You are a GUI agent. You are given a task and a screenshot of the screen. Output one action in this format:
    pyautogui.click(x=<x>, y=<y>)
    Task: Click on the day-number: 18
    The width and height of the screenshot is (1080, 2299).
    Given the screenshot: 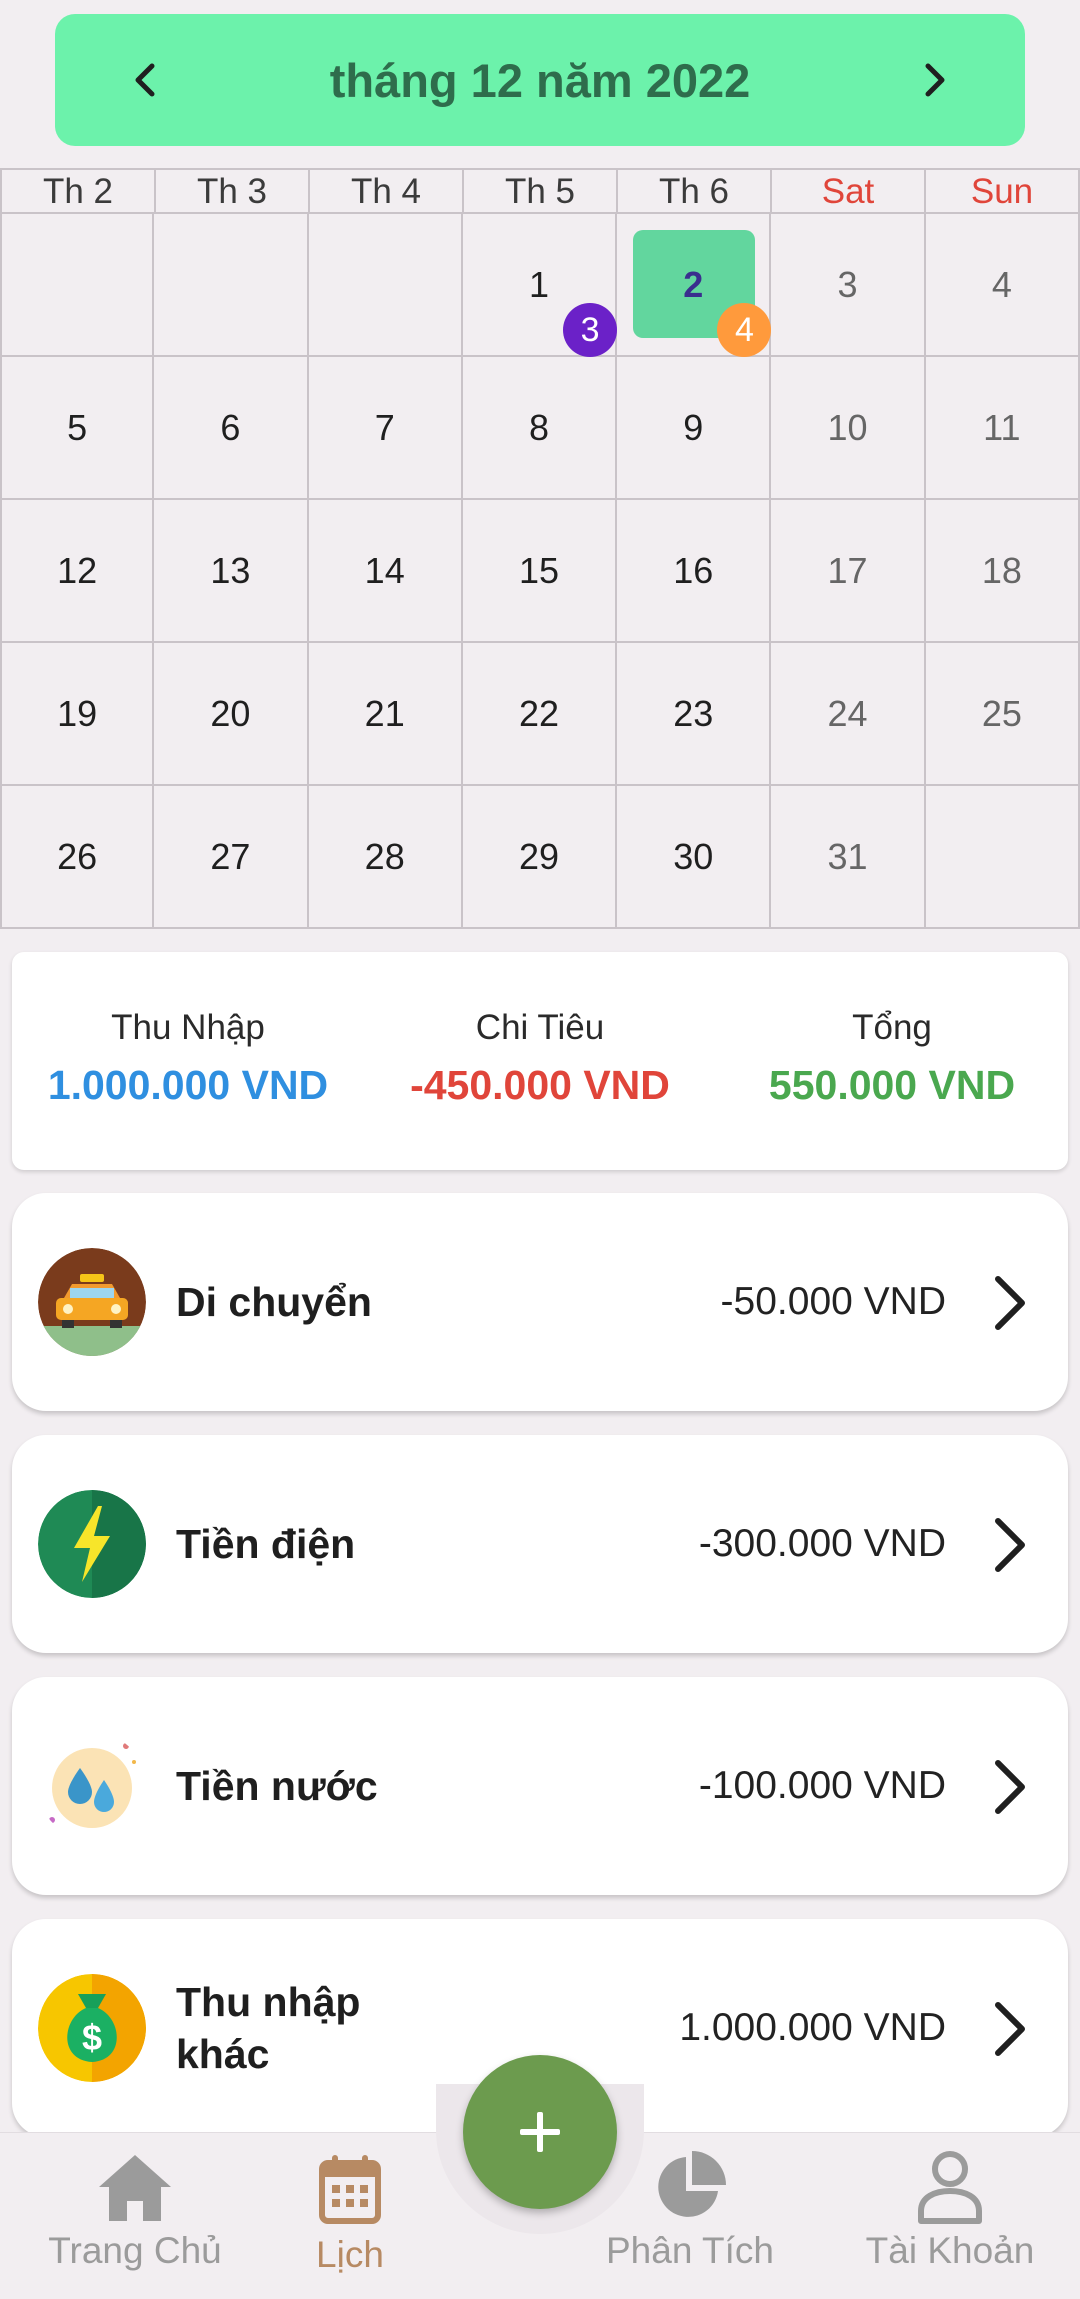 What is the action you would take?
    pyautogui.click(x=1001, y=570)
    